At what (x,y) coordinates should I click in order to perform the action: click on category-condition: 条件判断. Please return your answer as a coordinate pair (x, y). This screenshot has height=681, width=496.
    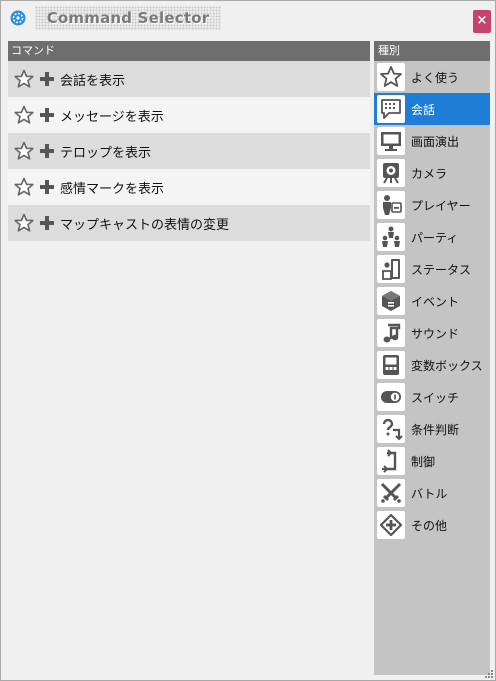
    Looking at the image, I should click on (432, 429).